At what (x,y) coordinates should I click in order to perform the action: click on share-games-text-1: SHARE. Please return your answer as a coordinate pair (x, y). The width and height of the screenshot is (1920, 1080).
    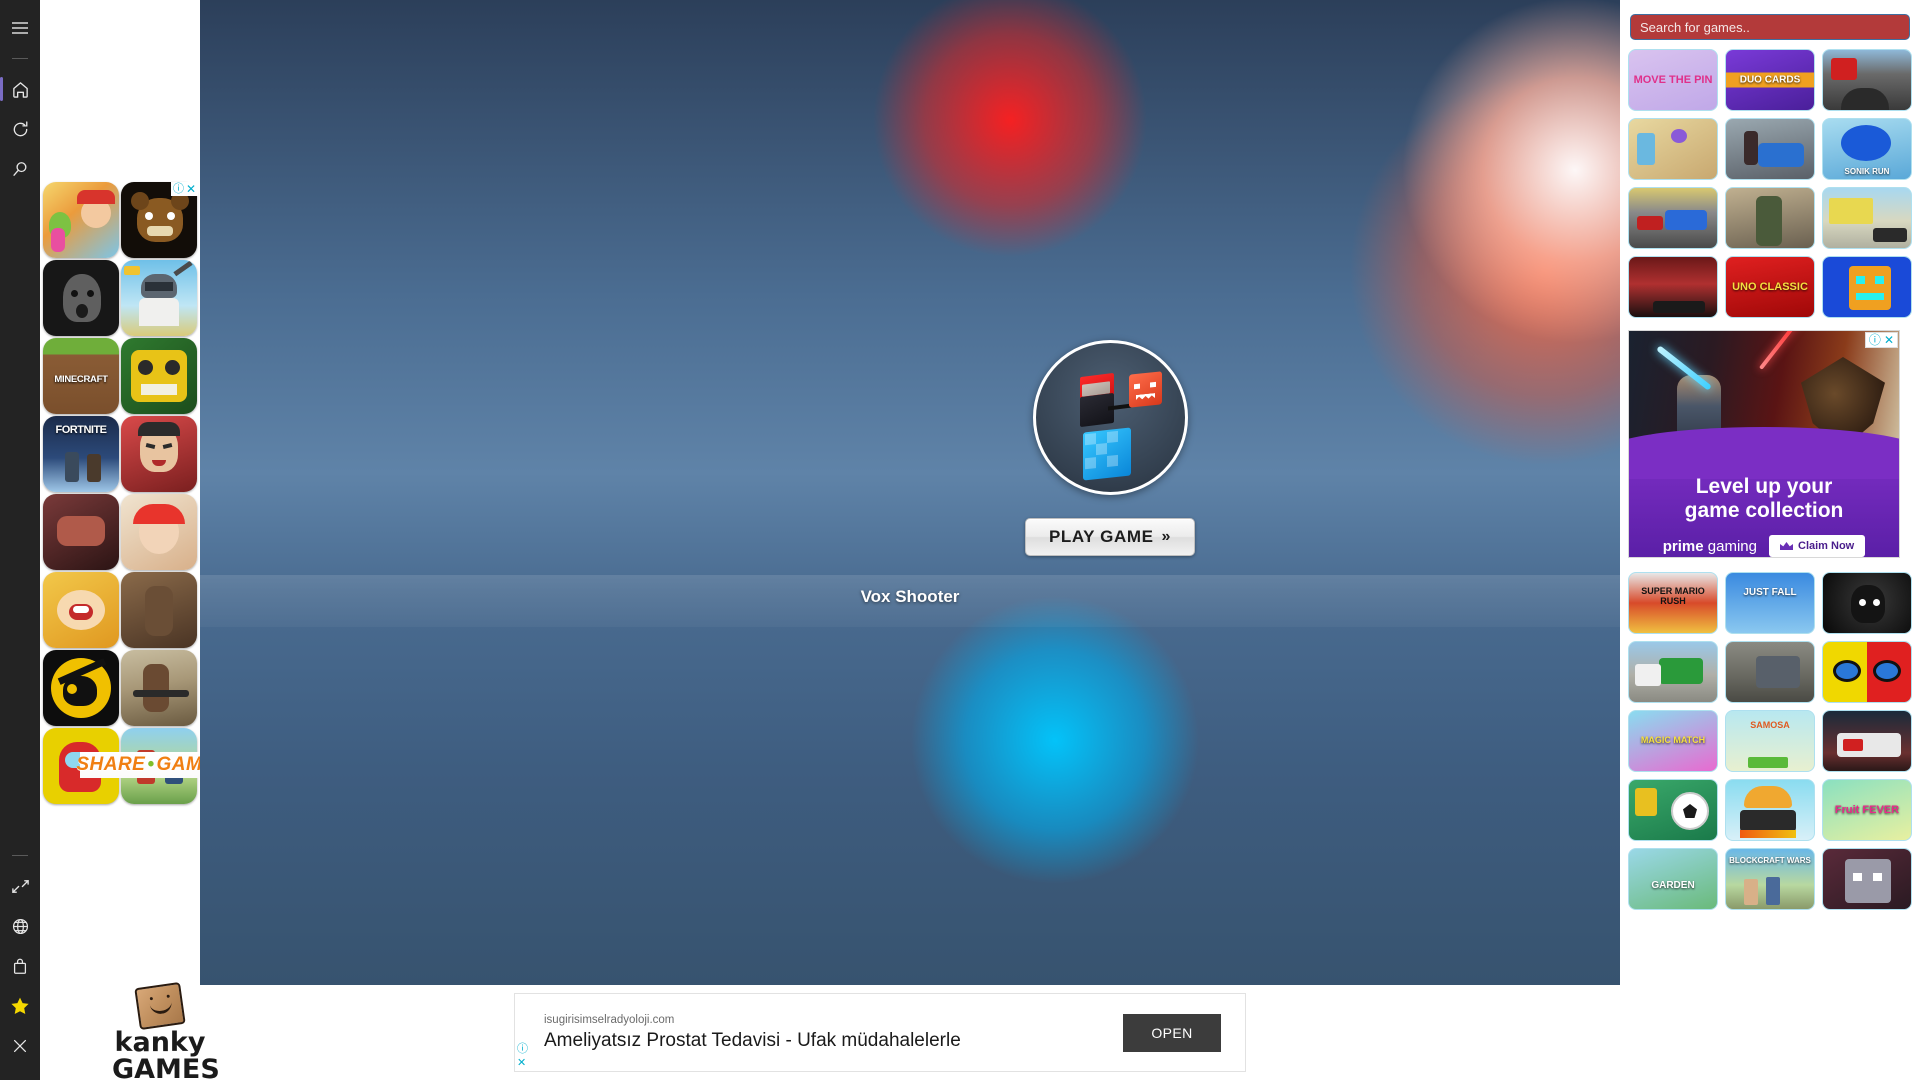
    Looking at the image, I should click on (111, 764).